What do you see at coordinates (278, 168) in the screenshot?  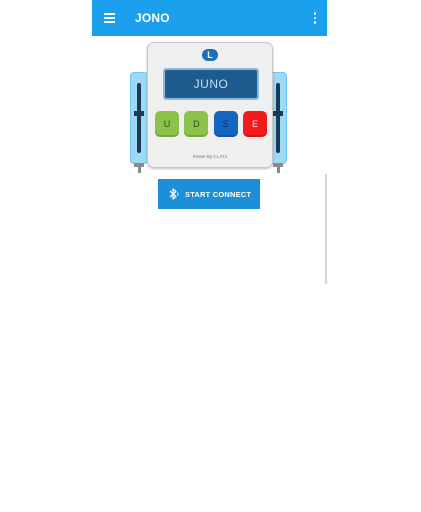 I see `right-stick-tip` at bounding box center [278, 168].